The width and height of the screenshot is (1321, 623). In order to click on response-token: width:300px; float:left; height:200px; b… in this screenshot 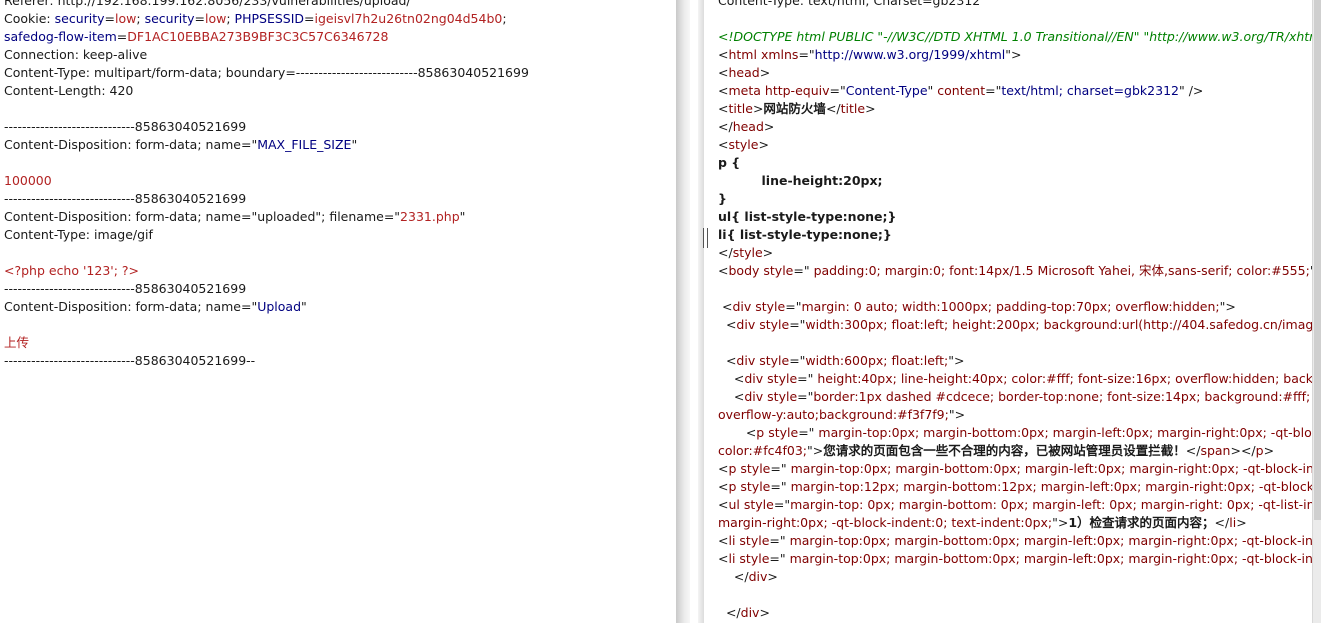, I will do `click(1058, 324)`.